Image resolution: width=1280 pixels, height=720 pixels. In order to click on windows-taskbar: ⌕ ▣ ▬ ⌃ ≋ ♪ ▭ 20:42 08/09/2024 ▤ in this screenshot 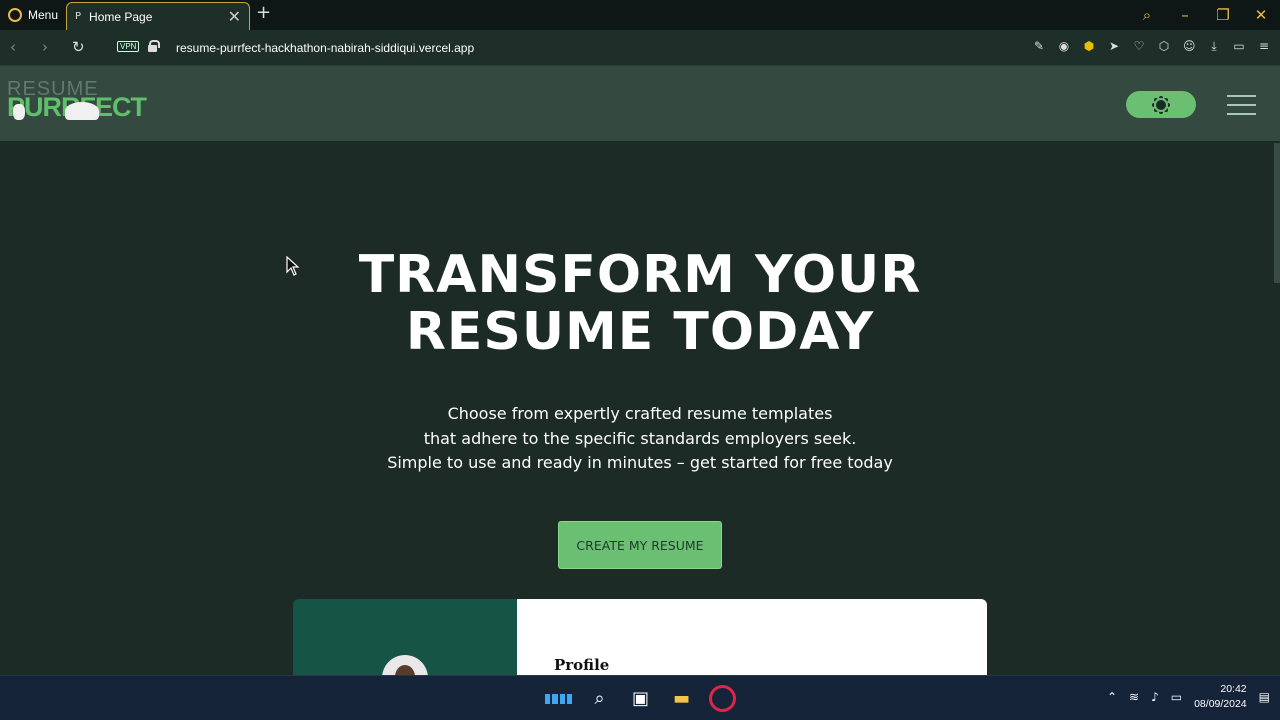, I will do `click(640, 697)`.